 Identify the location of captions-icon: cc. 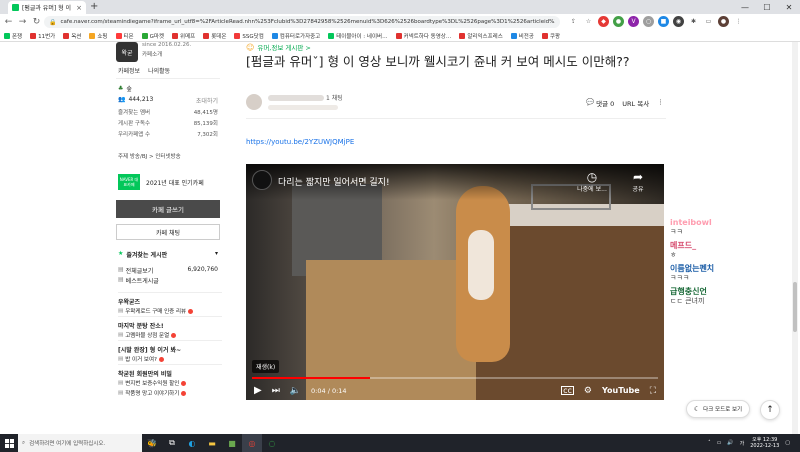
(567, 390).